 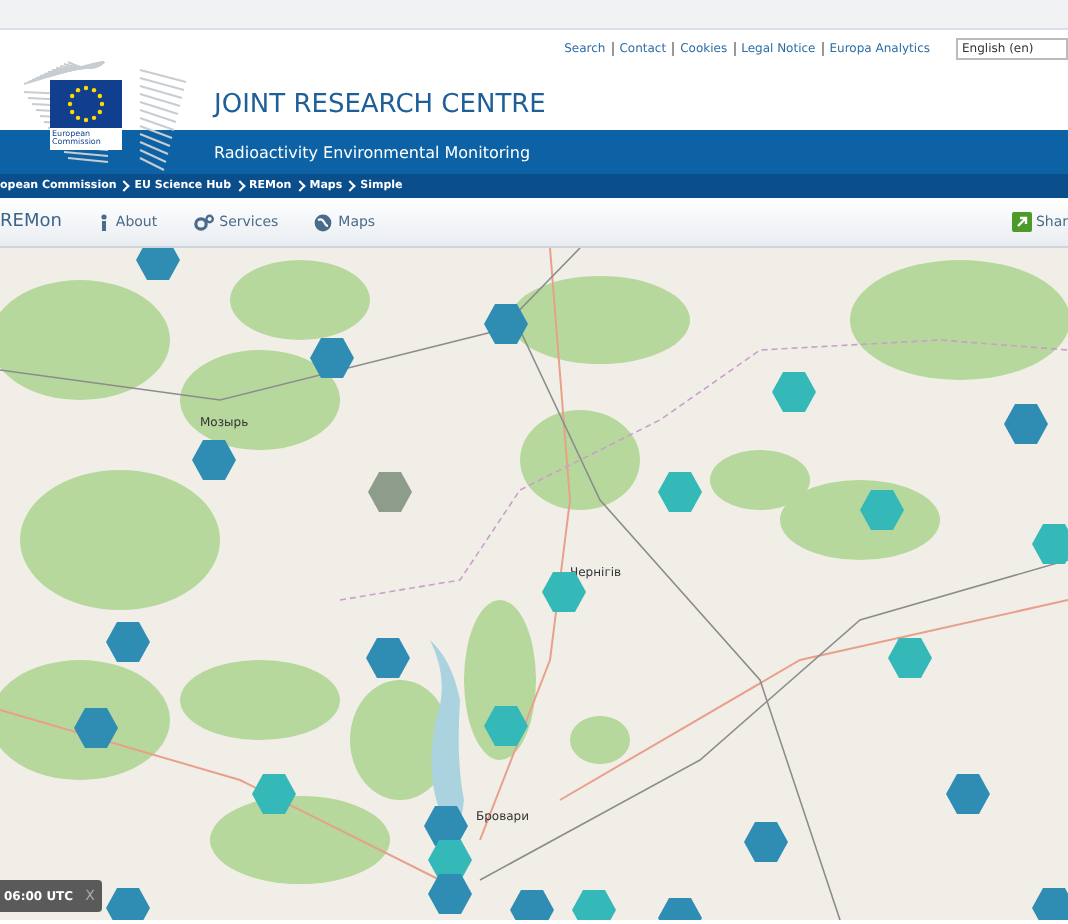 I want to click on site-title: JOINT RESEARCH CENTRE, so click(x=380, y=105).